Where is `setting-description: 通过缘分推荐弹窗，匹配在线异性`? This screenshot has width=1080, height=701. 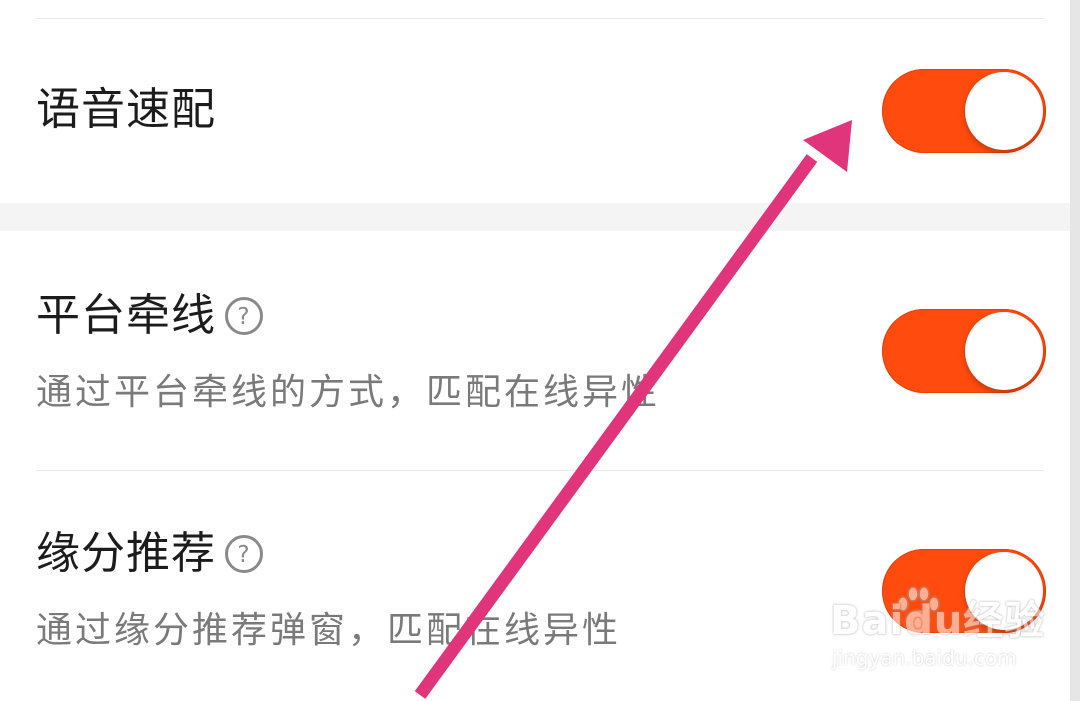
setting-description: 通过缘分推荐弹窗，匹配在线异性 is located at coordinates (329, 630).